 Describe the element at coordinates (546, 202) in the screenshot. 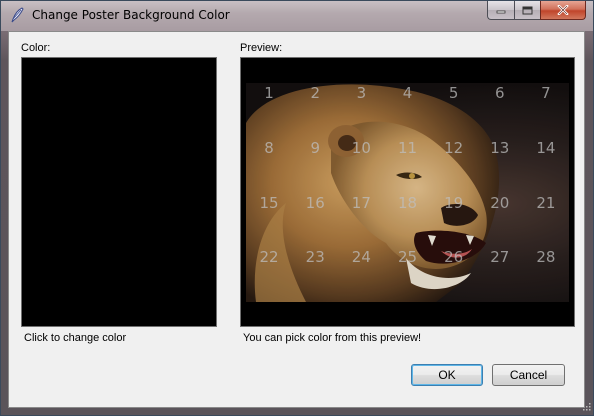

I see `grid-cell-number: 21` at that location.